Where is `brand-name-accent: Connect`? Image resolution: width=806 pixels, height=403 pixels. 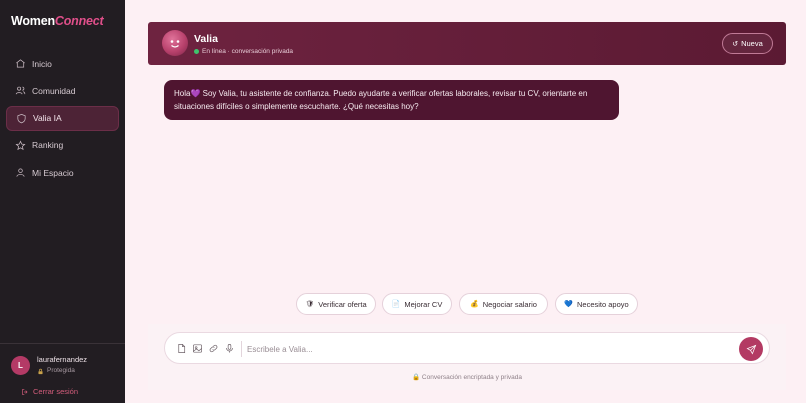 brand-name-accent: Connect is located at coordinates (79, 21).